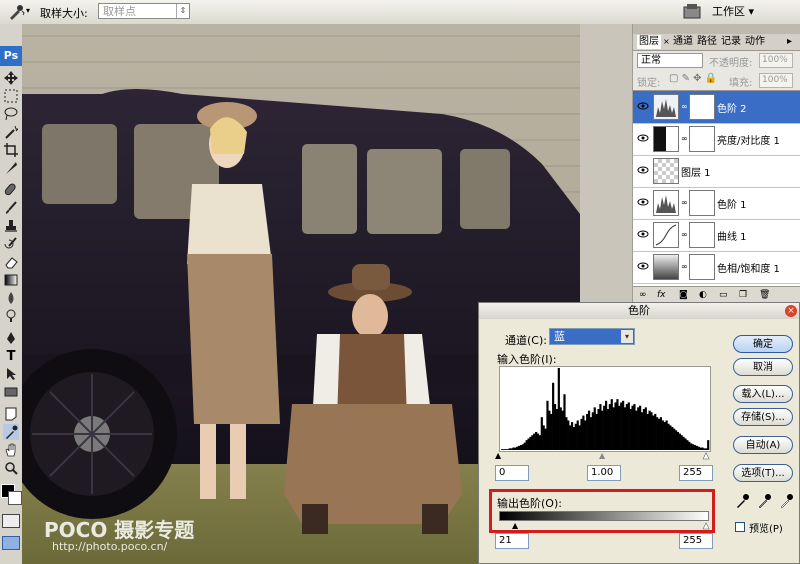  What do you see at coordinates (512, 541) in the screenshot?
I see `output-black-field: 21` at bounding box center [512, 541].